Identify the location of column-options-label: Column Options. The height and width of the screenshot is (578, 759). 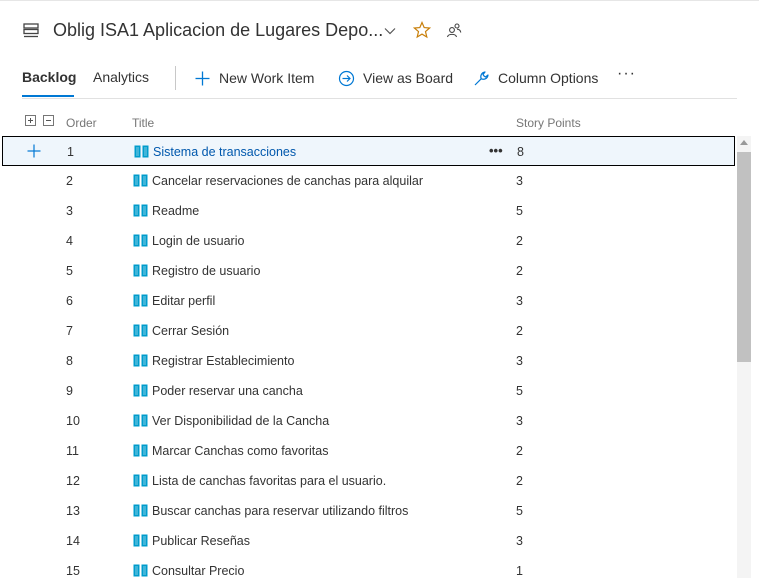
(548, 78).